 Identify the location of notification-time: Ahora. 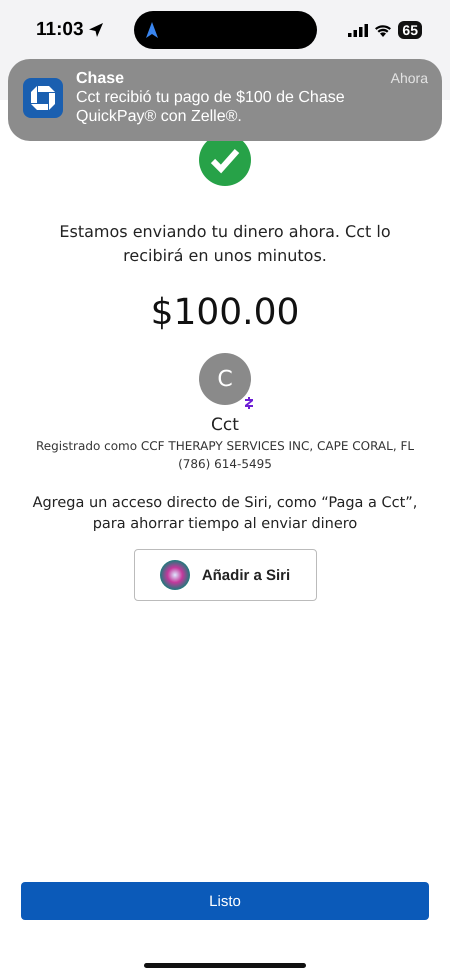
(409, 79).